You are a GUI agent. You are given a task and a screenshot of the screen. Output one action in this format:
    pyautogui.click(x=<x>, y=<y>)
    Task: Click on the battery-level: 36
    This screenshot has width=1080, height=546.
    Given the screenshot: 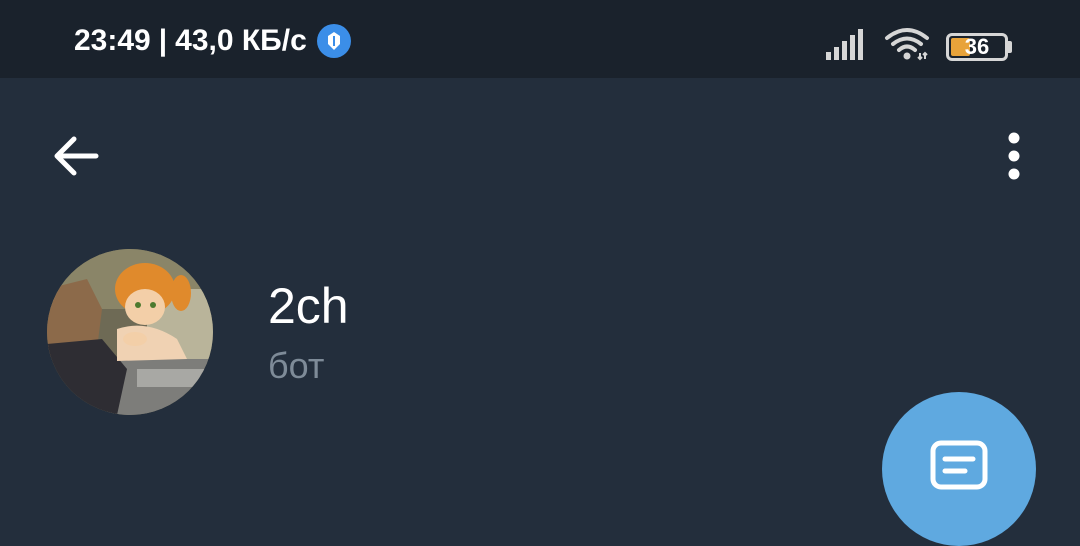 What is the action you would take?
    pyautogui.click(x=977, y=46)
    